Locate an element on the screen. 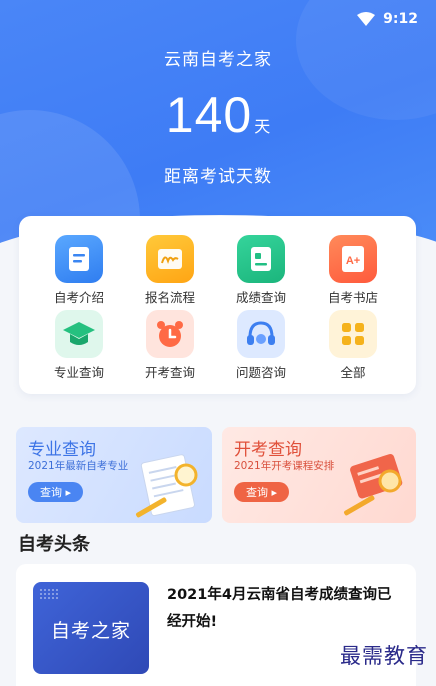  grid-label: 成绩查询 is located at coordinates (260, 297).